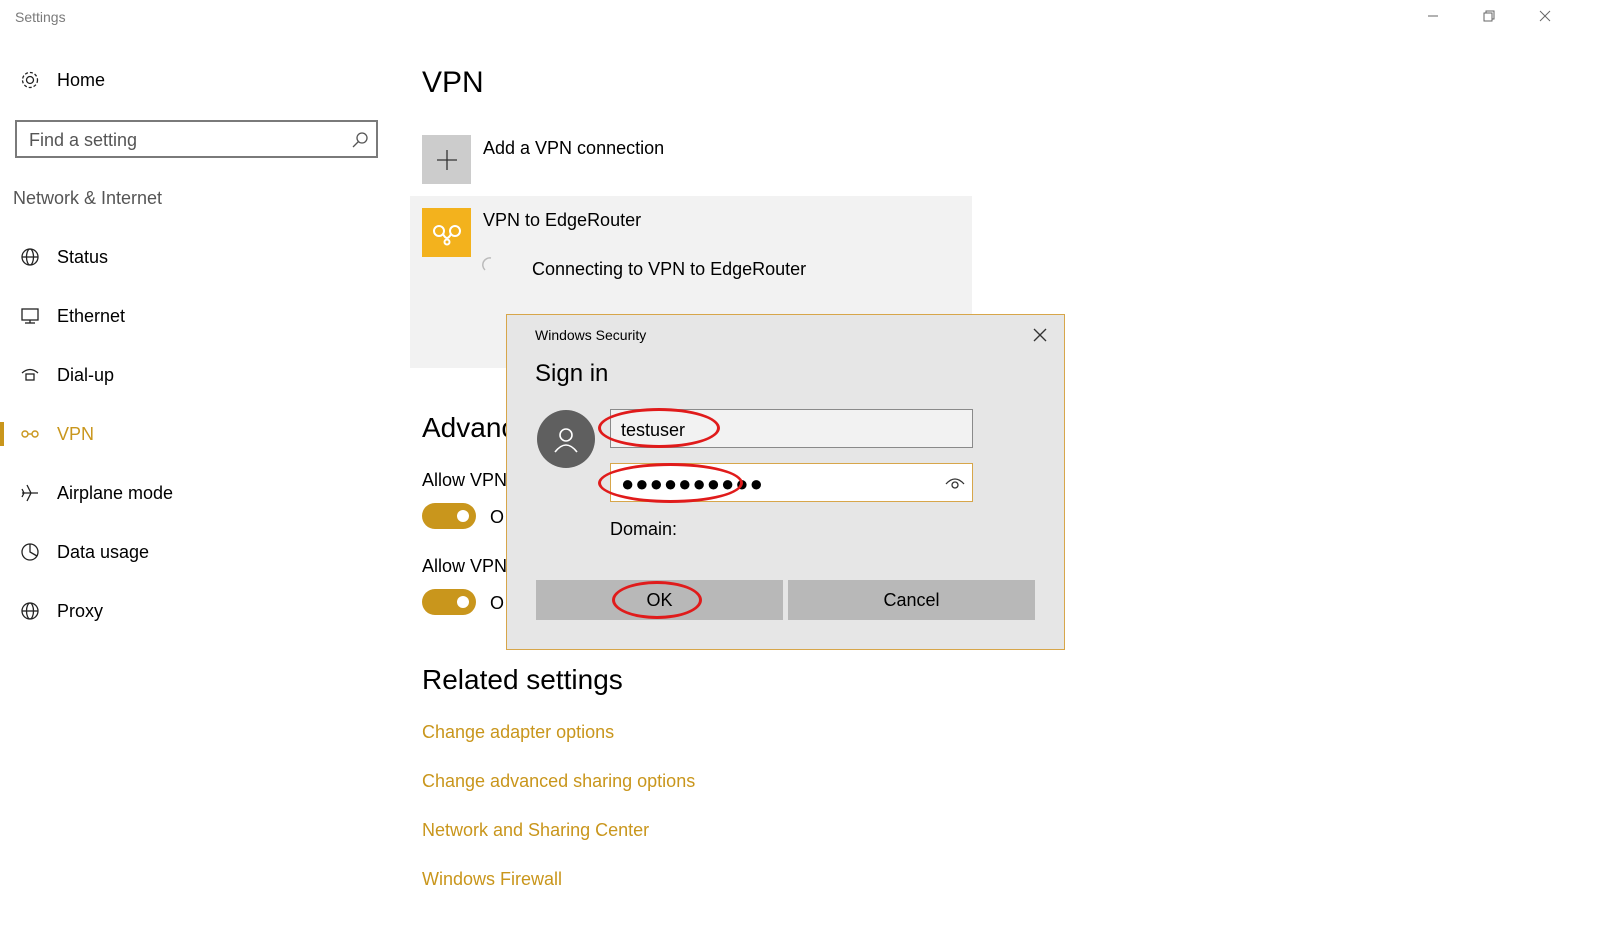 This screenshot has height=945, width=1600. What do you see at coordinates (911, 600) in the screenshot?
I see `cancel-button: Cancel` at bounding box center [911, 600].